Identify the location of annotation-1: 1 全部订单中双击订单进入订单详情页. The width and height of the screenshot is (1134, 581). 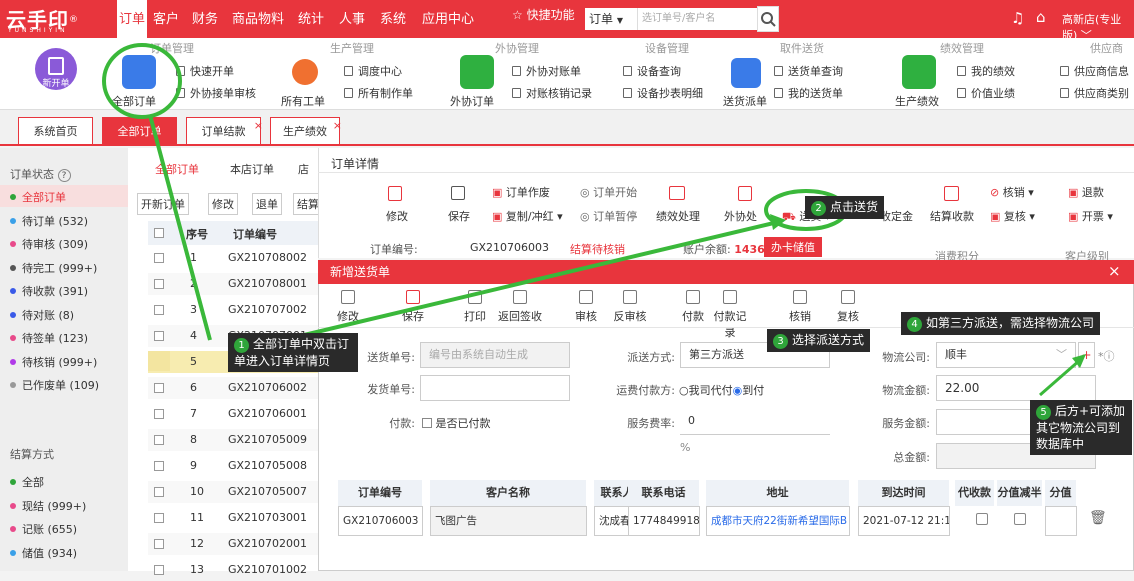
(293, 352).